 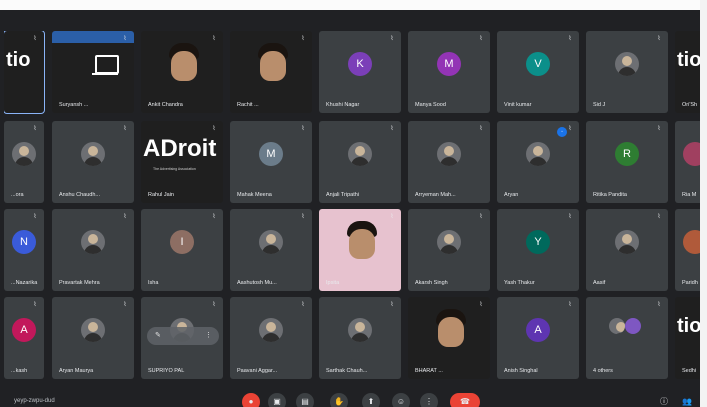 What do you see at coordinates (353, 5) in the screenshot?
I see `browser-top-strip` at bounding box center [353, 5].